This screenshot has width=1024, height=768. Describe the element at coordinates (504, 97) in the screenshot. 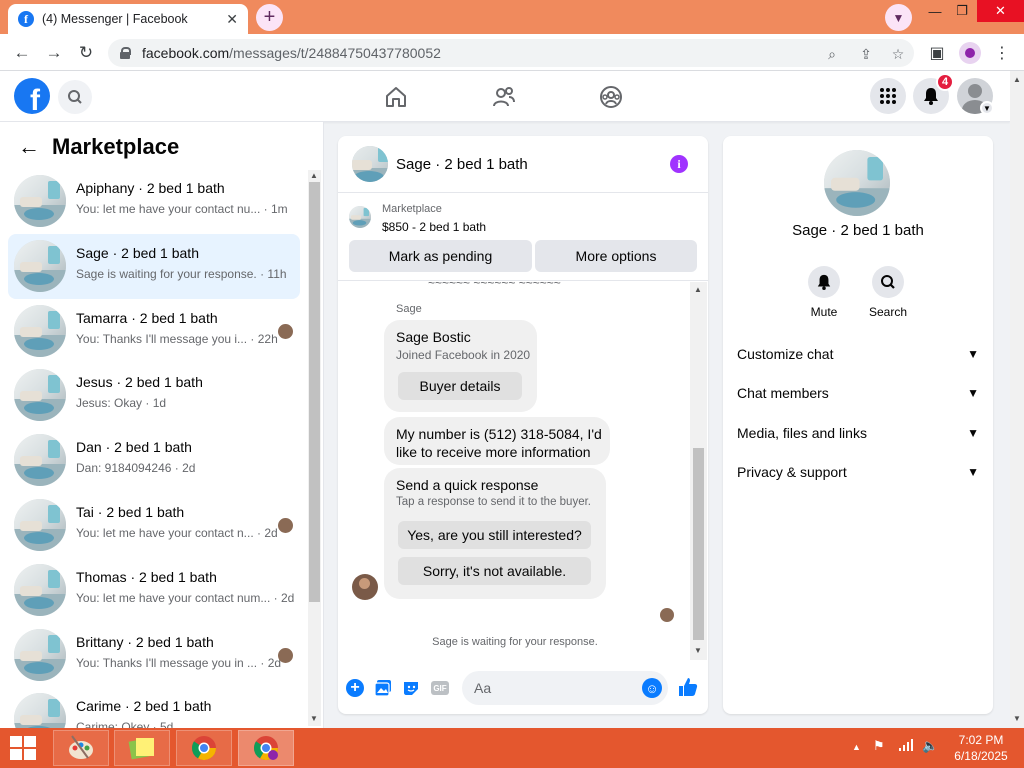

I see `friends-icon` at that location.